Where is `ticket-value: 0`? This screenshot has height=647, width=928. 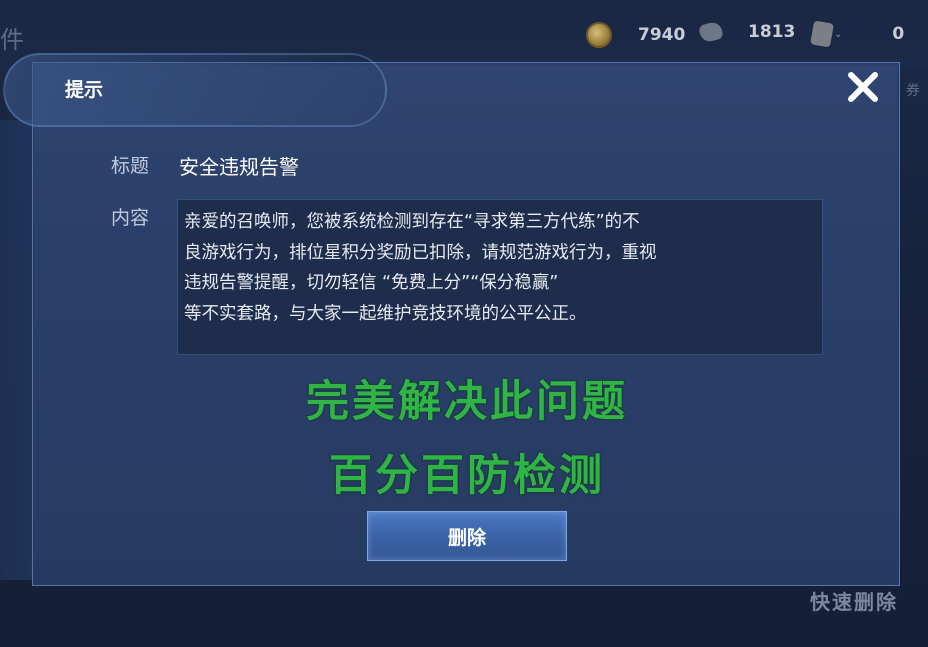 ticket-value: 0 is located at coordinates (898, 34).